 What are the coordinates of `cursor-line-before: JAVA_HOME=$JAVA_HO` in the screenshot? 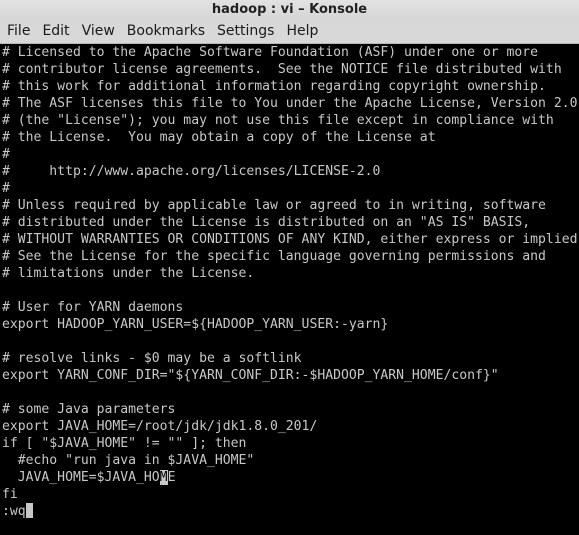 It's located at (81, 477).